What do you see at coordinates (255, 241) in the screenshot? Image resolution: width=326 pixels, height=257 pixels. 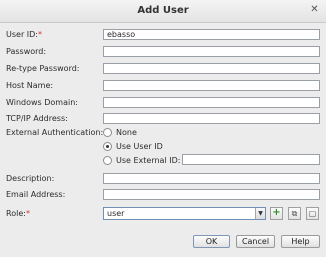 I see `cancel-button: Cancel` at bounding box center [255, 241].